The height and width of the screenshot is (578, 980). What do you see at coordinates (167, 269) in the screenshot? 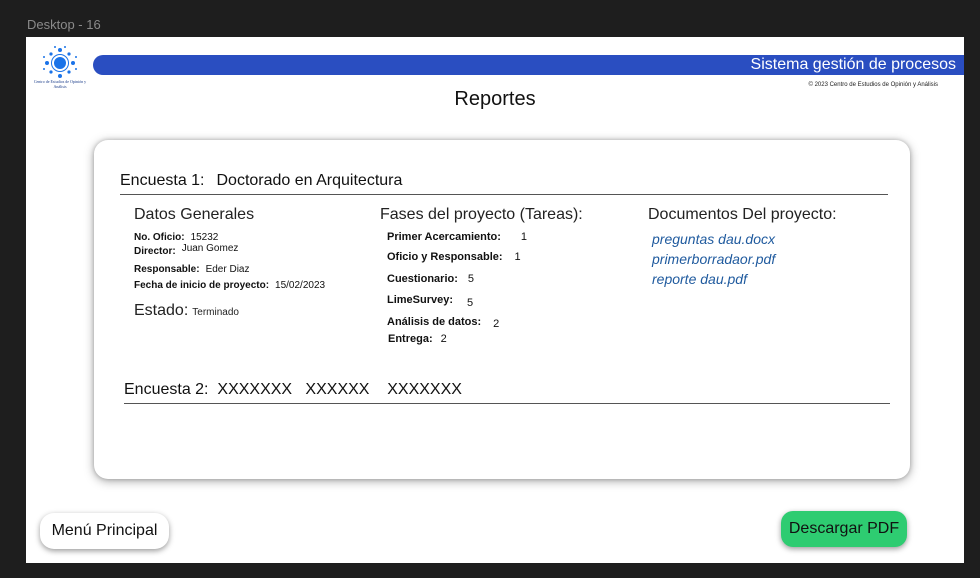
I see `field-key: Responsable:` at bounding box center [167, 269].